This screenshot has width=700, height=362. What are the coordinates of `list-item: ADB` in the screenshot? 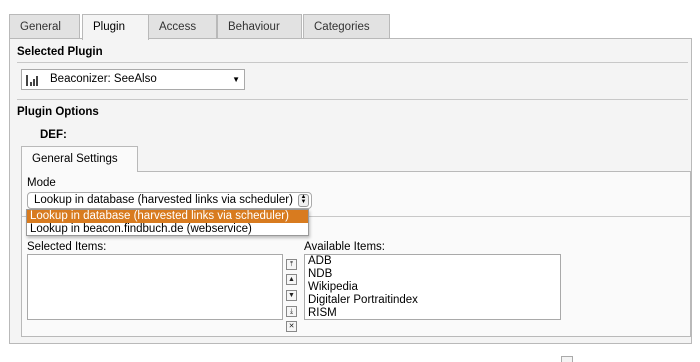 It's located at (432, 261).